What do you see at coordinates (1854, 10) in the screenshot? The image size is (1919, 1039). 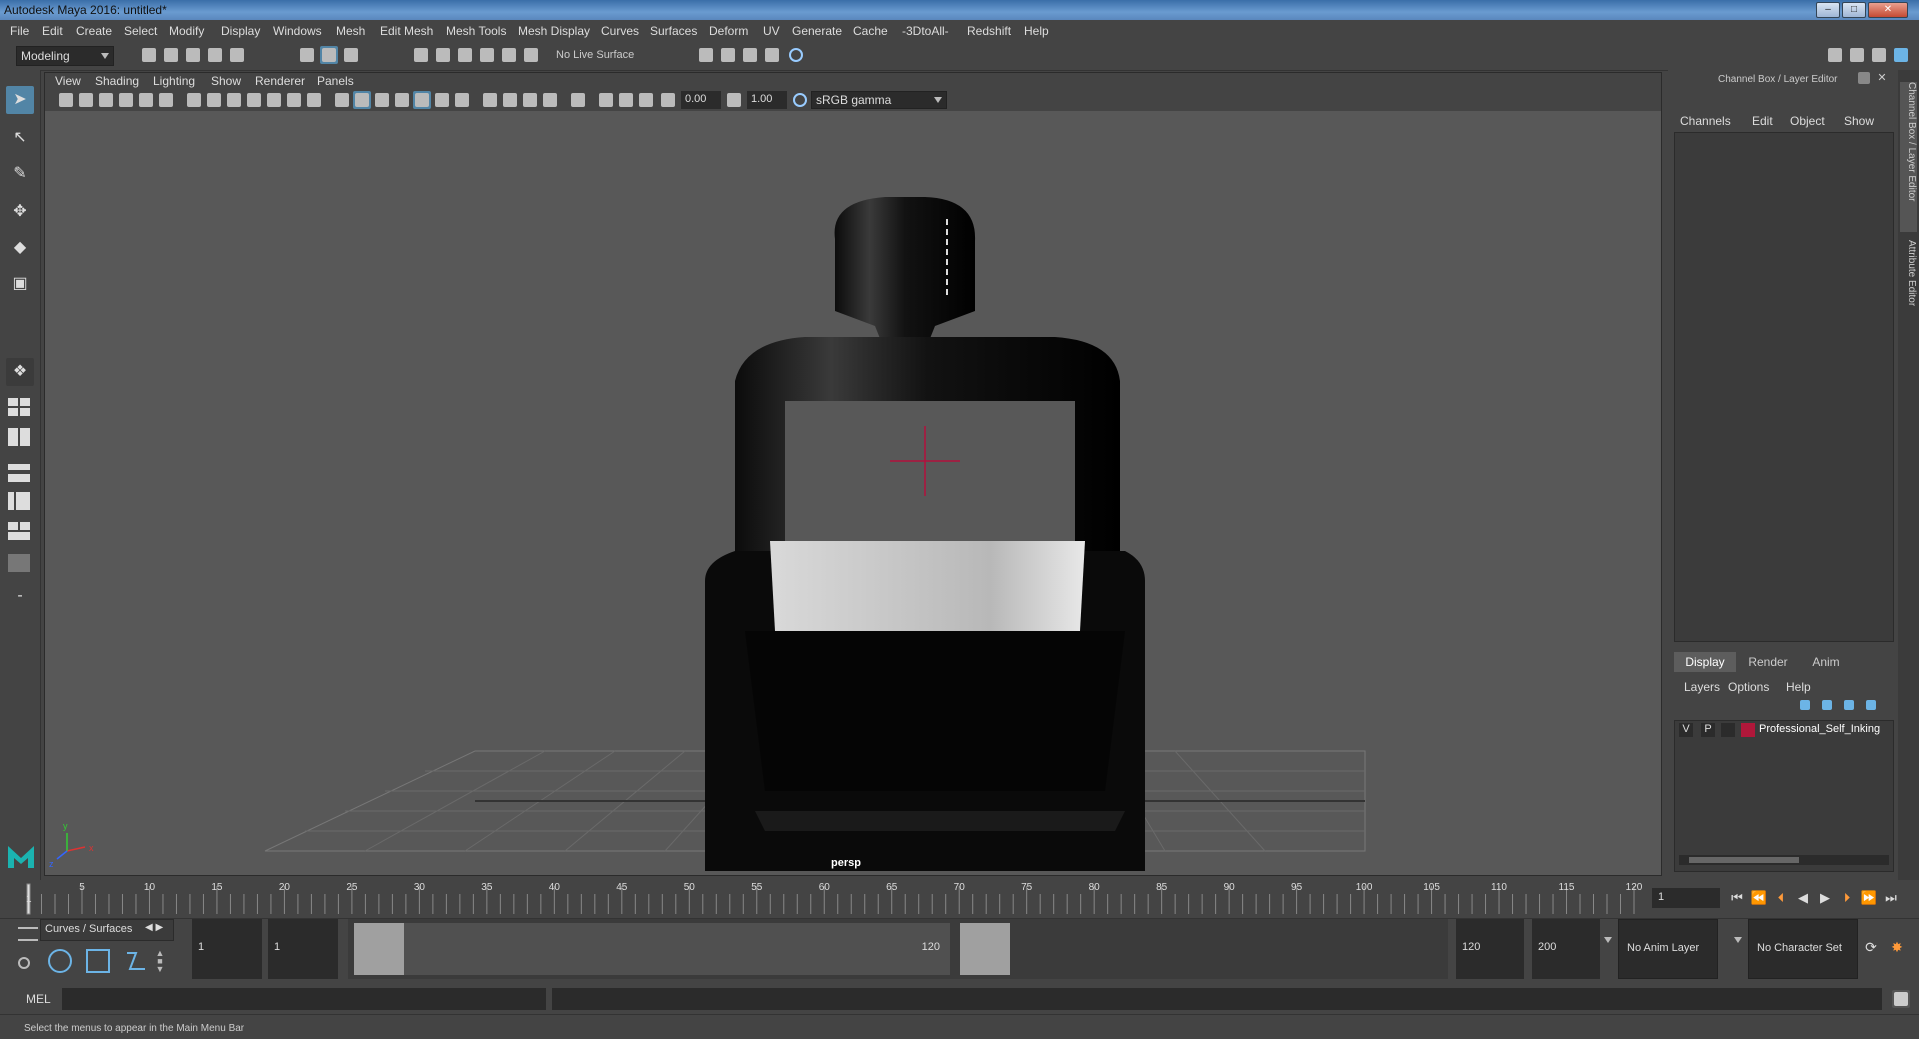 I see `maximize-button: □` at bounding box center [1854, 10].